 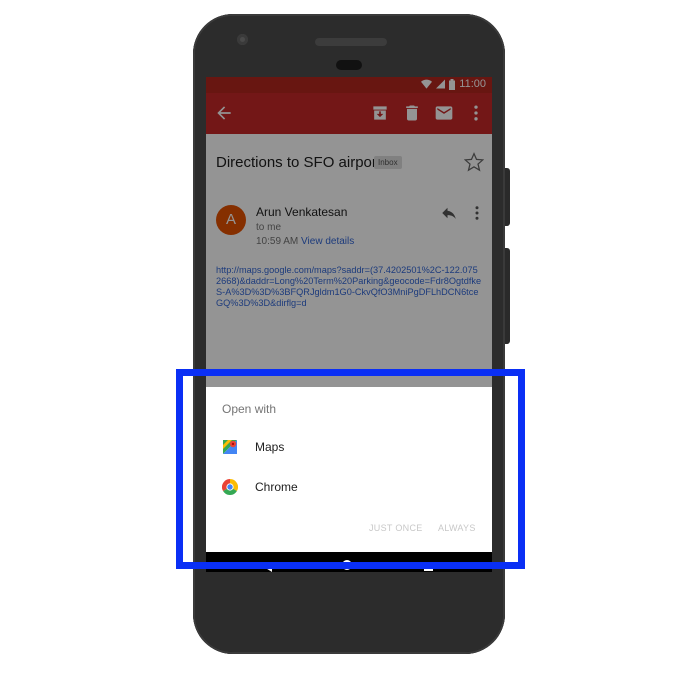 What do you see at coordinates (507, 296) in the screenshot?
I see `volume-rocker` at bounding box center [507, 296].